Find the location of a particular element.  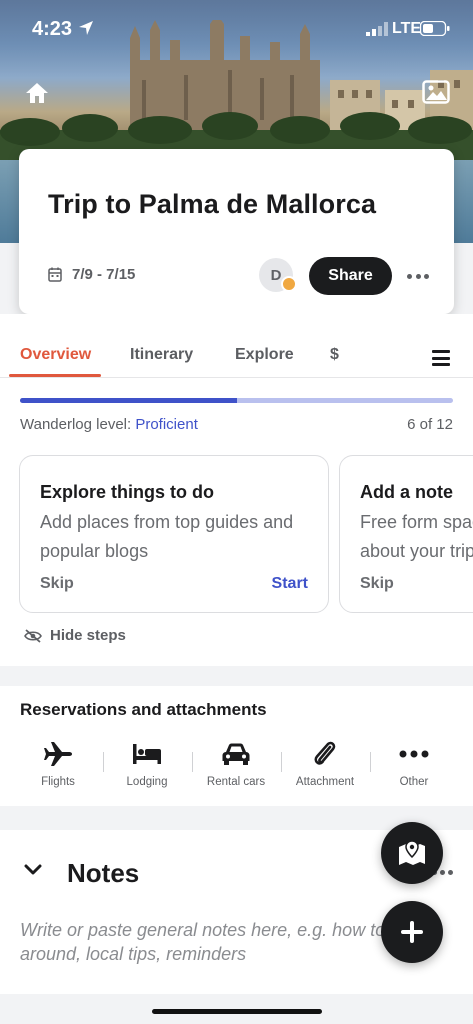

tab-budget: $ is located at coordinates (334, 355).